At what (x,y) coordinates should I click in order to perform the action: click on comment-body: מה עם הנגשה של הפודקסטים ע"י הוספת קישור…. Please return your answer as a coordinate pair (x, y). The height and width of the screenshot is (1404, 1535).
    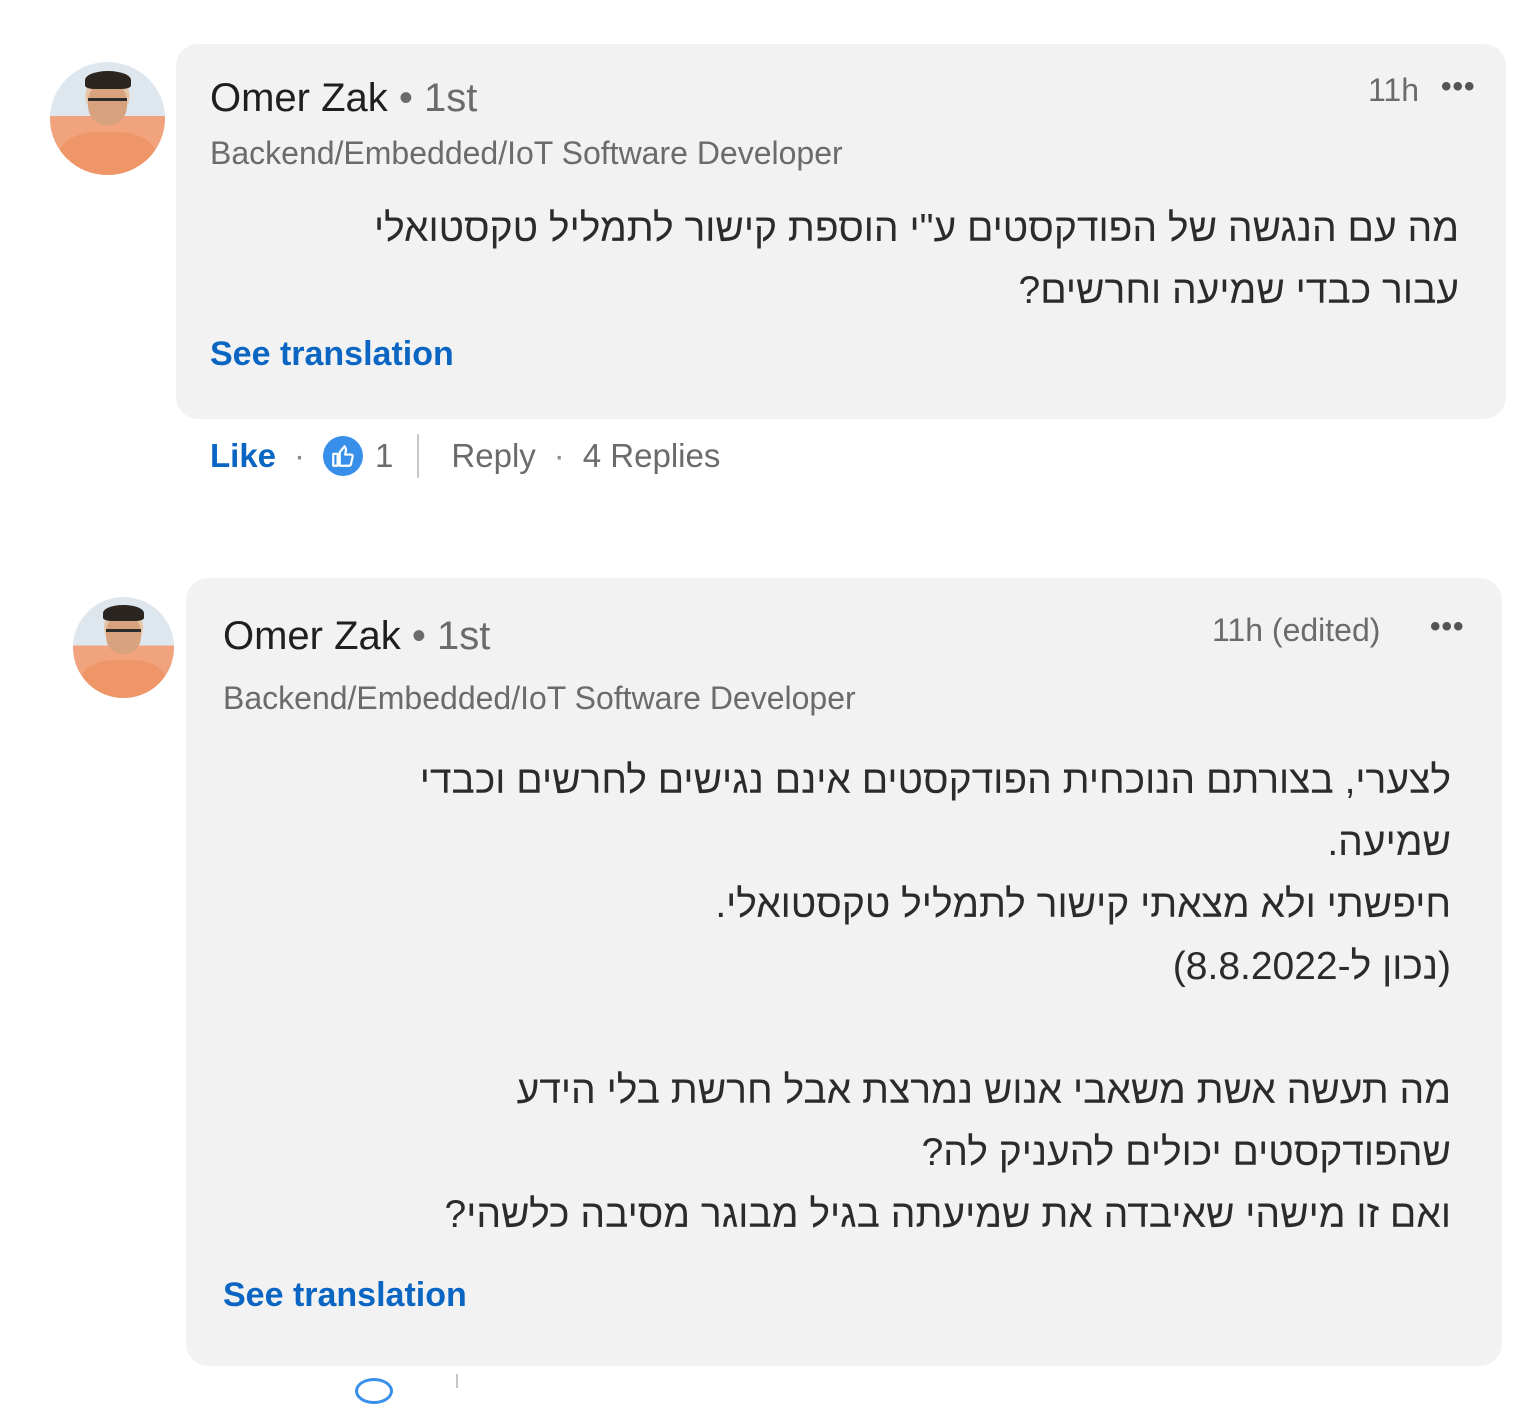
    Looking at the image, I should click on (916, 260).